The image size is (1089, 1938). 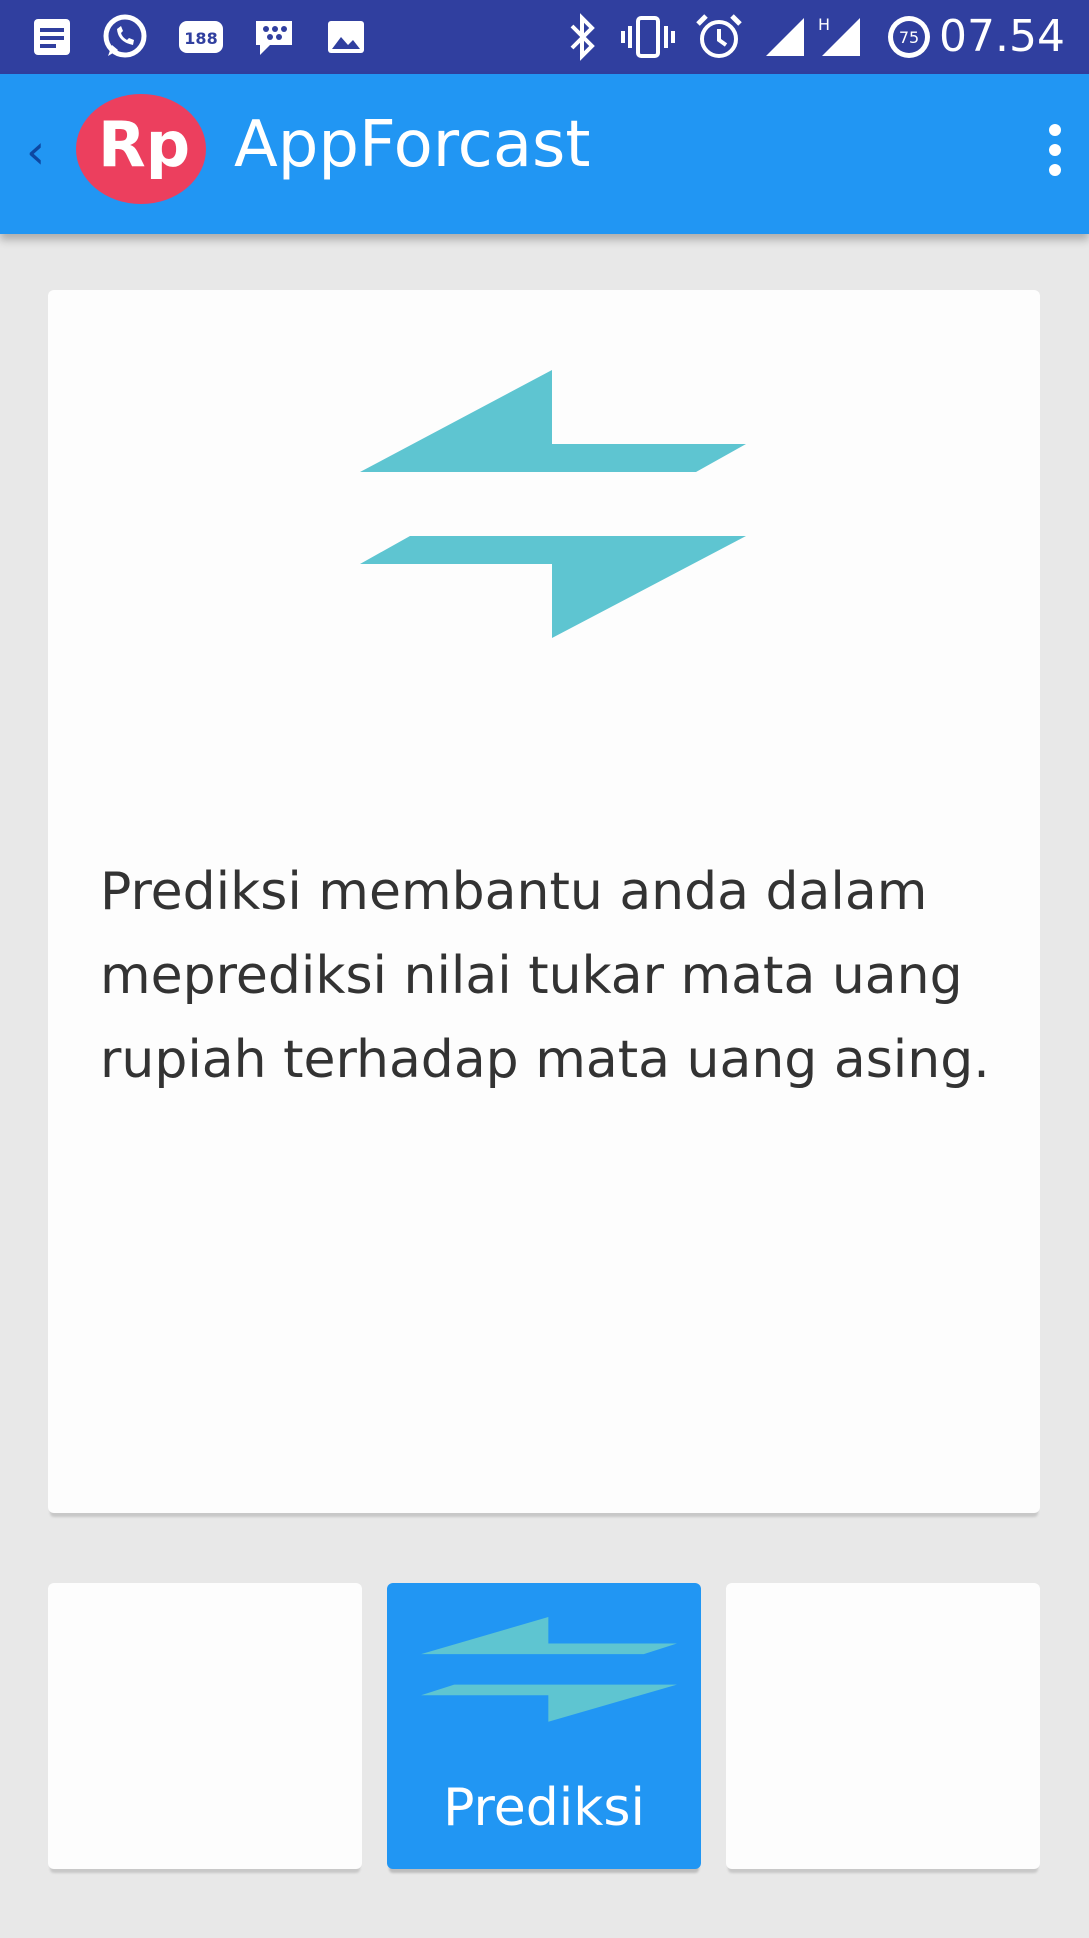 What do you see at coordinates (346, 37) in the screenshot?
I see `gallery-icon` at bounding box center [346, 37].